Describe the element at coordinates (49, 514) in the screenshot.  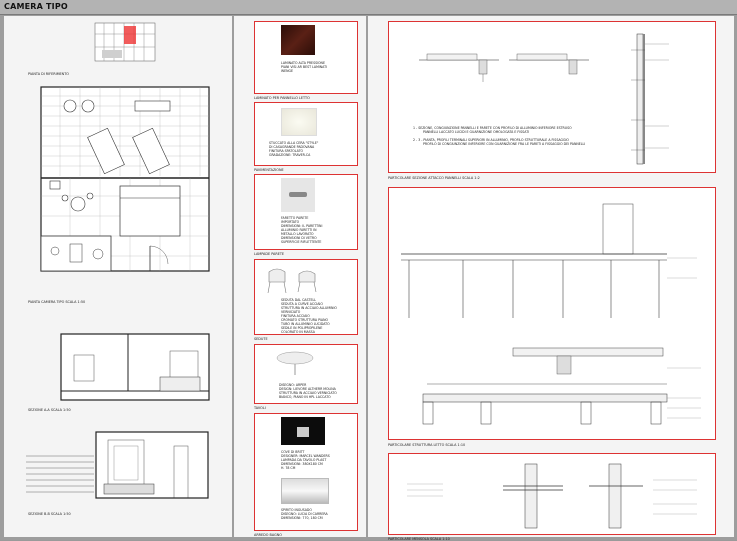
I see `section-bb-label: SEZIONE B-B SCALA 1:50` at that location.